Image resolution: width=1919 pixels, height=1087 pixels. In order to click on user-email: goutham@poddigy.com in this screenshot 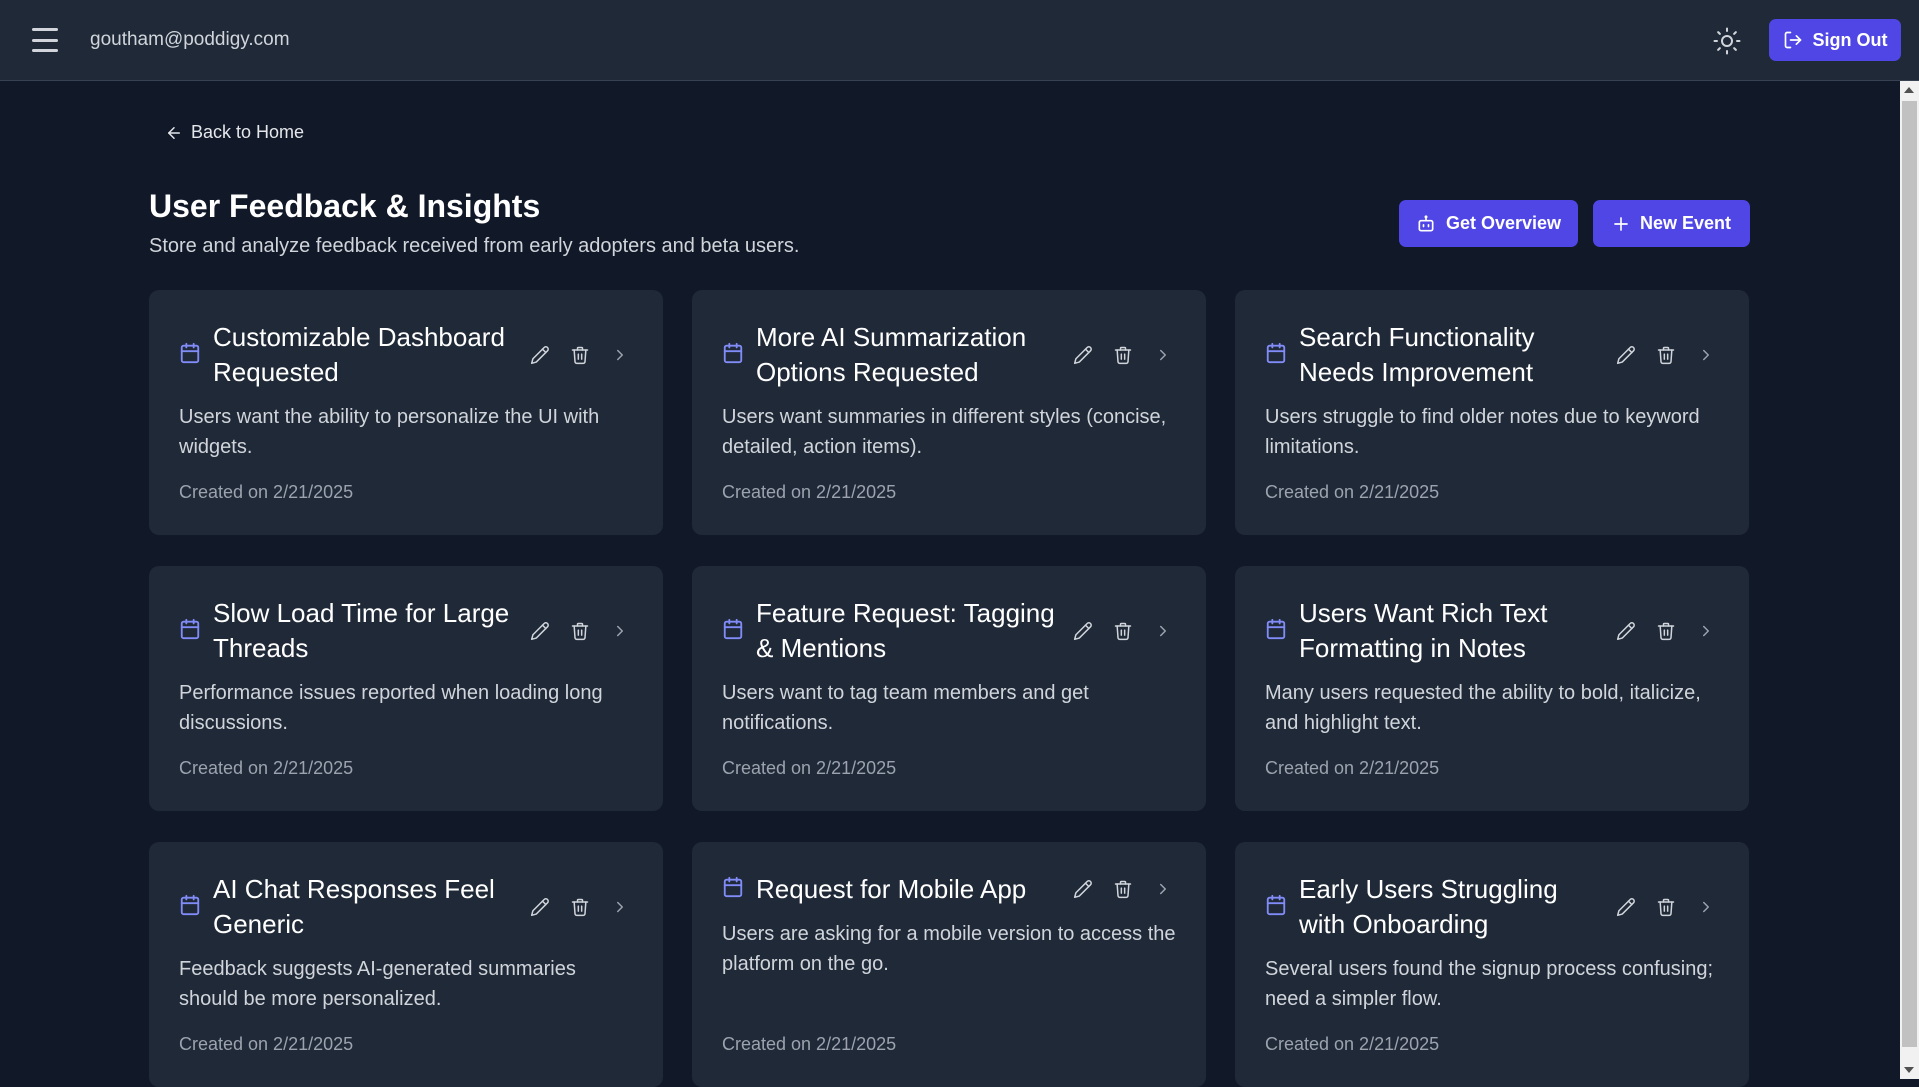, I will do `click(190, 39)`.